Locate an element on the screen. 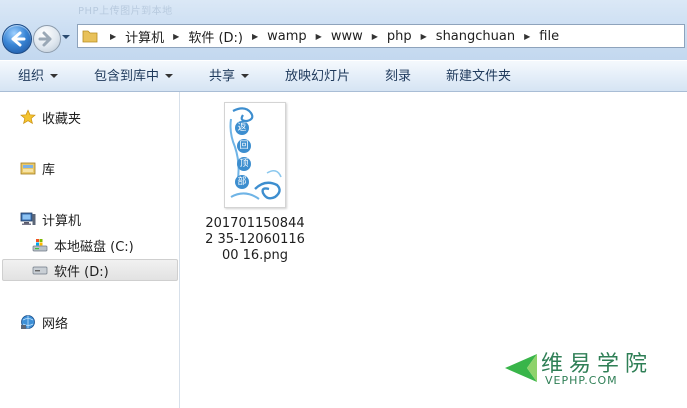 This screenshot has width=687, height=408. library-icon is located at coordinates (28, 168).